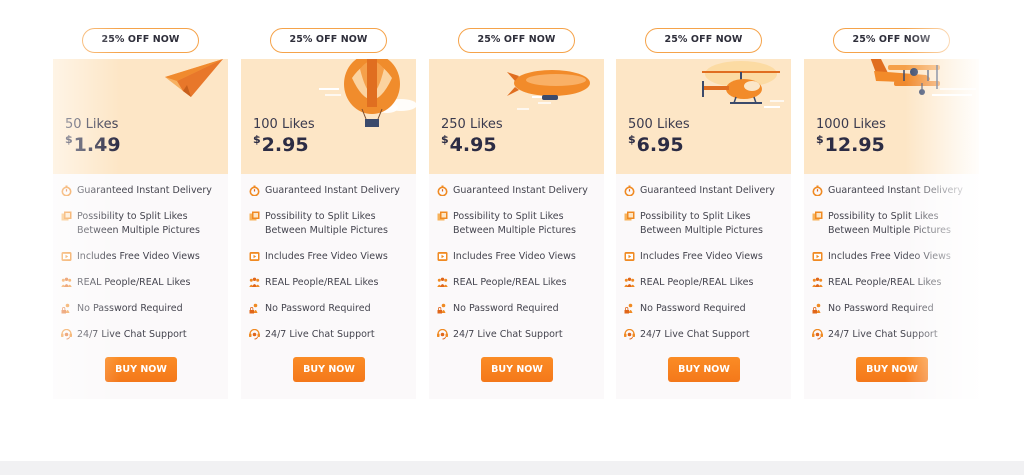 This screenshot has height=475, width=1024. What do you see at coordinates (473, 145) in the screenshot?
I see `price-amount: 4.95` at bounding box center [473, 145].